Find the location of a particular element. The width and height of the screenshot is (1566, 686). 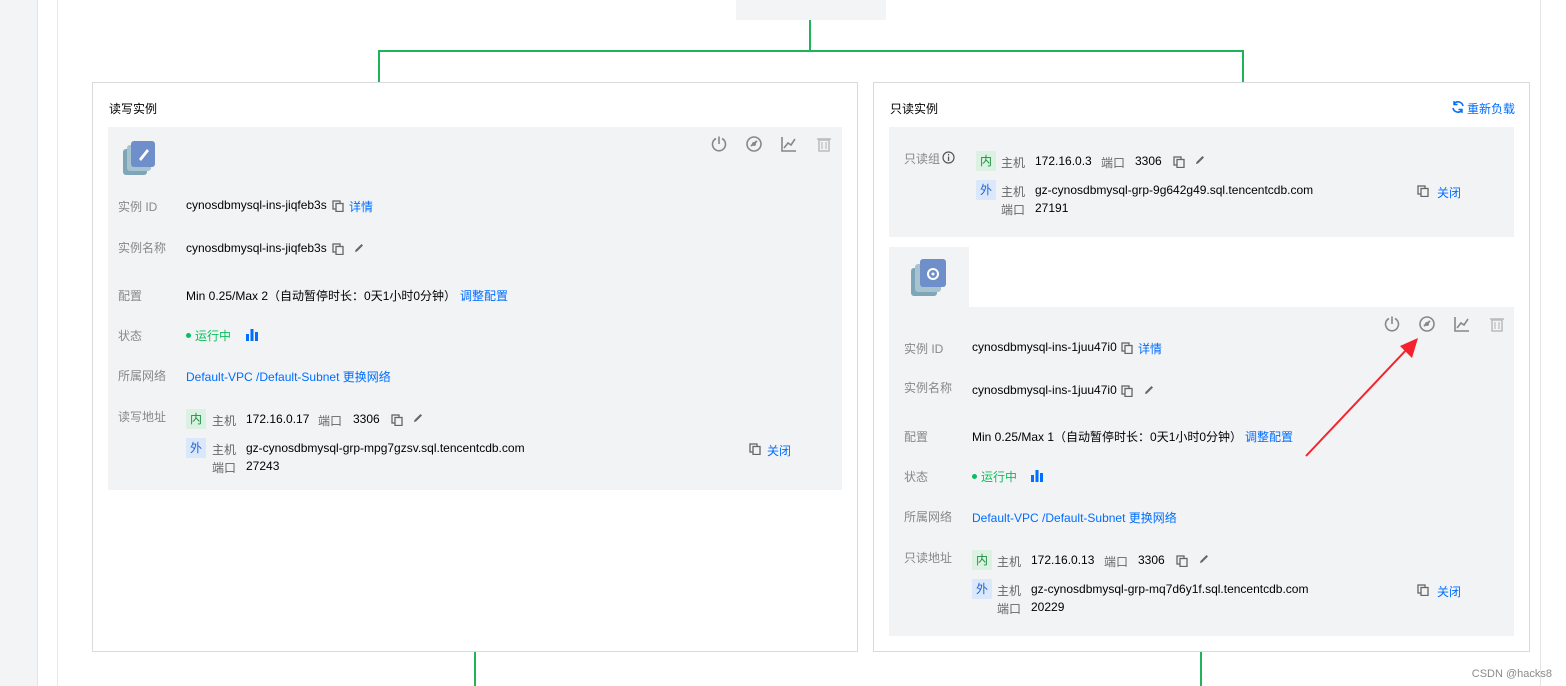

inner-host-value: 172.16.0.17 is located at coordinates (278, 419).